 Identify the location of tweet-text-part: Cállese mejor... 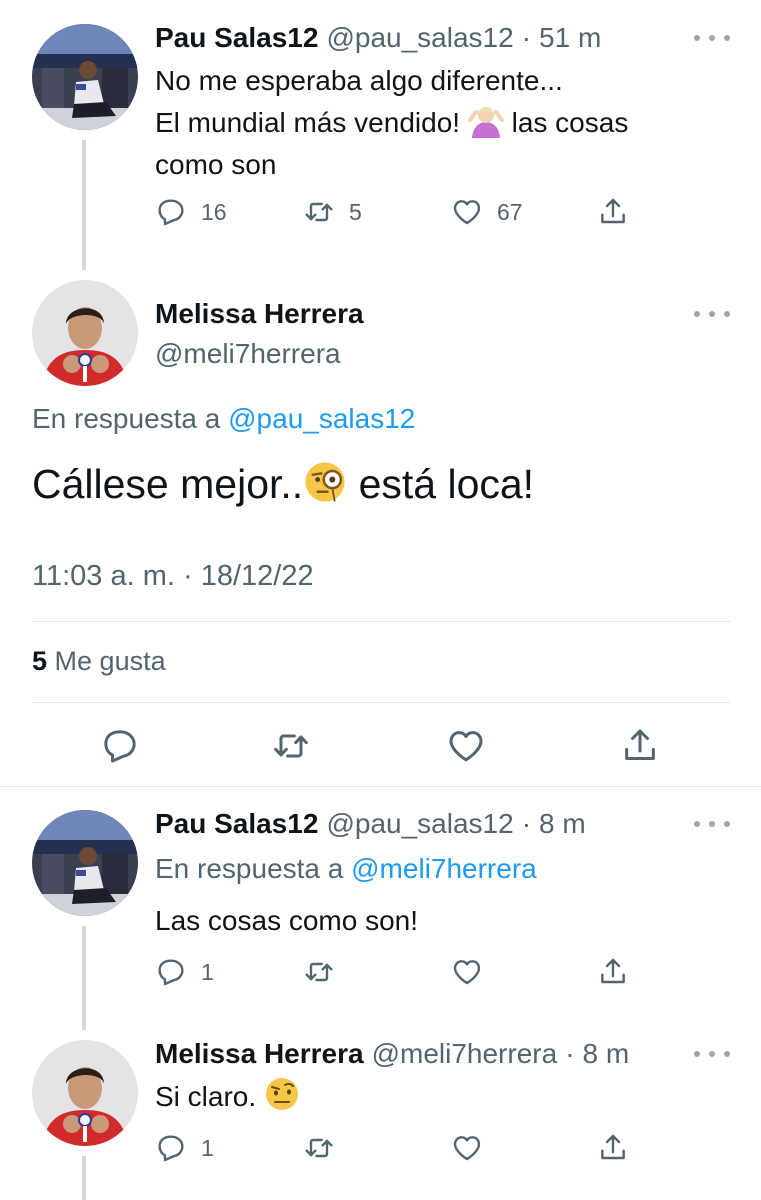
(168, 484).